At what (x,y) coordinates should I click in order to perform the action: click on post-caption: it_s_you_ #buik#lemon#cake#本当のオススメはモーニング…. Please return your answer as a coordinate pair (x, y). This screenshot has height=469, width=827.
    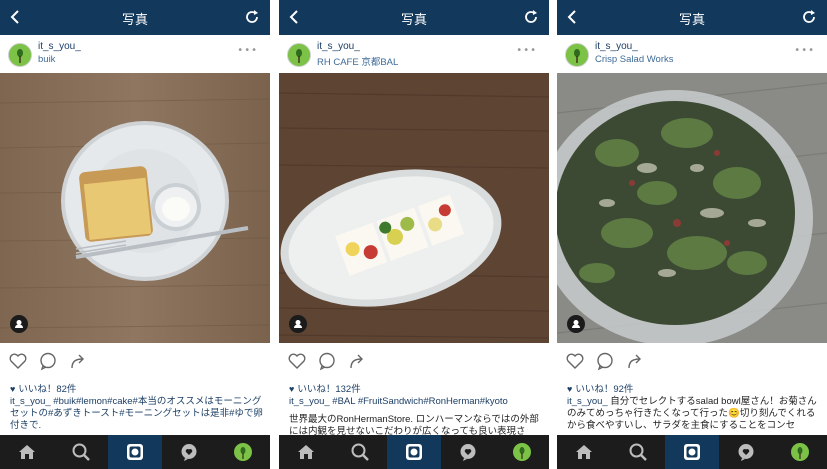
    Looking at the image, I should click on (137, 414).